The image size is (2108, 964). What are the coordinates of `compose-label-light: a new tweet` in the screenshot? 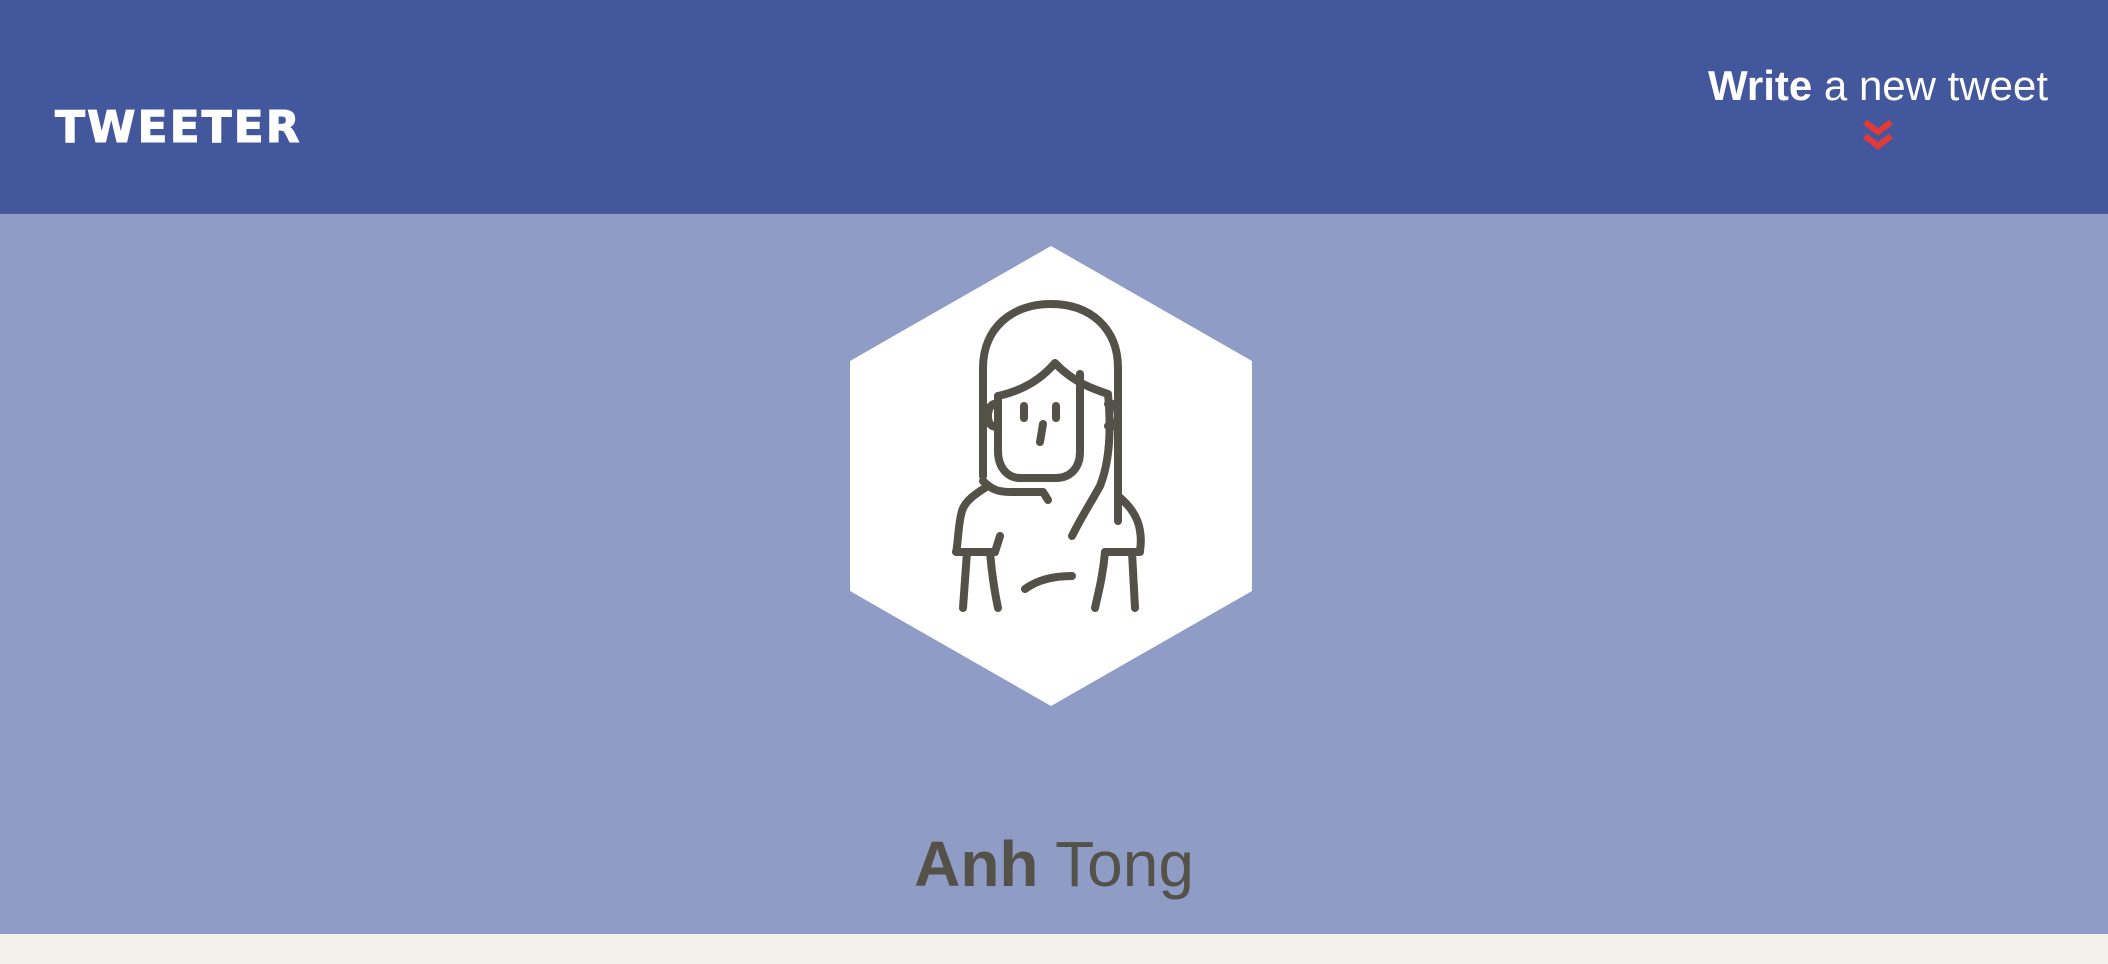 It's located at (1936, 85).